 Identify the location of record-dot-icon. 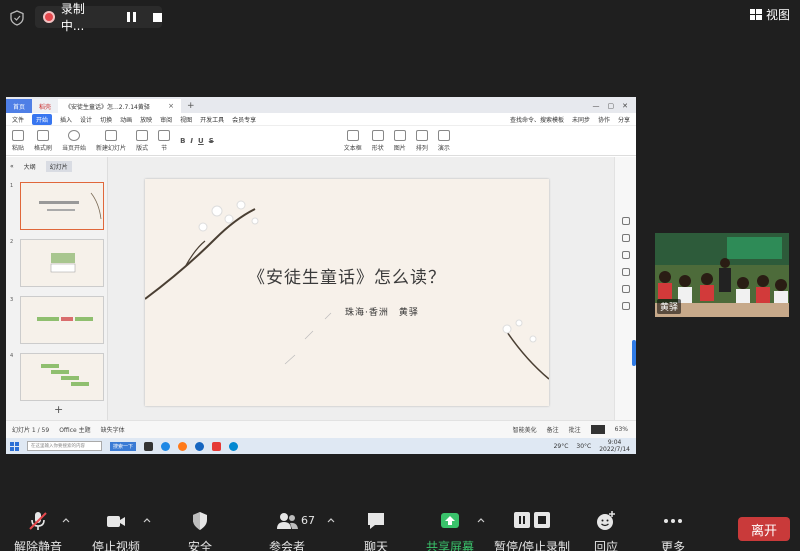
(49, 17).